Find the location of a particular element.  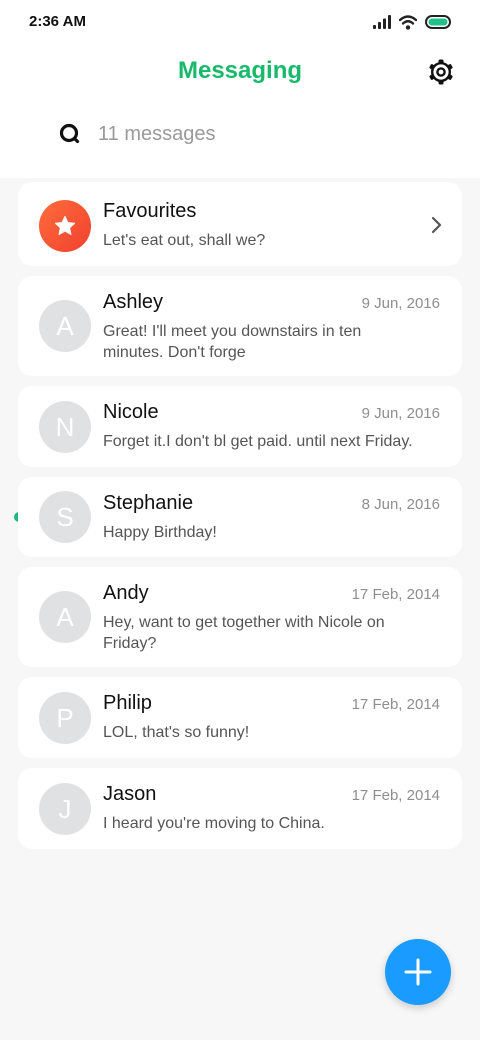

favourites-preview: Let's eat out, shall we? is located at coordinates (184, 240).